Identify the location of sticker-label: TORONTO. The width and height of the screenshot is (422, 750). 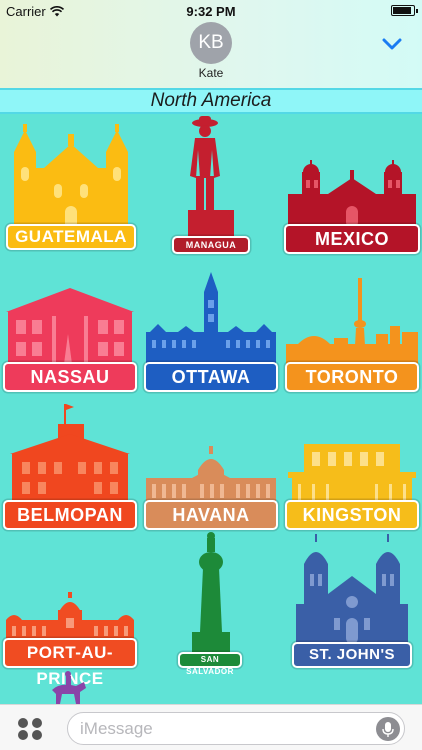
(352, 377).